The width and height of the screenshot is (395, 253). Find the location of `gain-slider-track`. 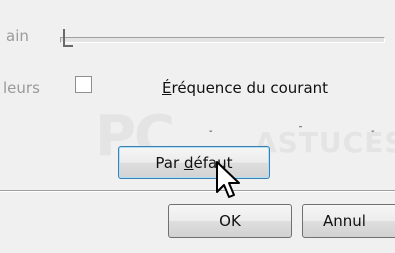

gain-slider-track is located at coordinates (222, 40).